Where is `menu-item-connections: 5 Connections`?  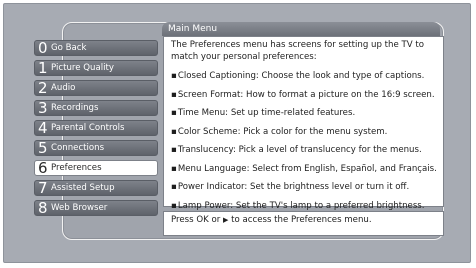 menu-item-connections: 5 Connections is located at coordinates (96, 148).